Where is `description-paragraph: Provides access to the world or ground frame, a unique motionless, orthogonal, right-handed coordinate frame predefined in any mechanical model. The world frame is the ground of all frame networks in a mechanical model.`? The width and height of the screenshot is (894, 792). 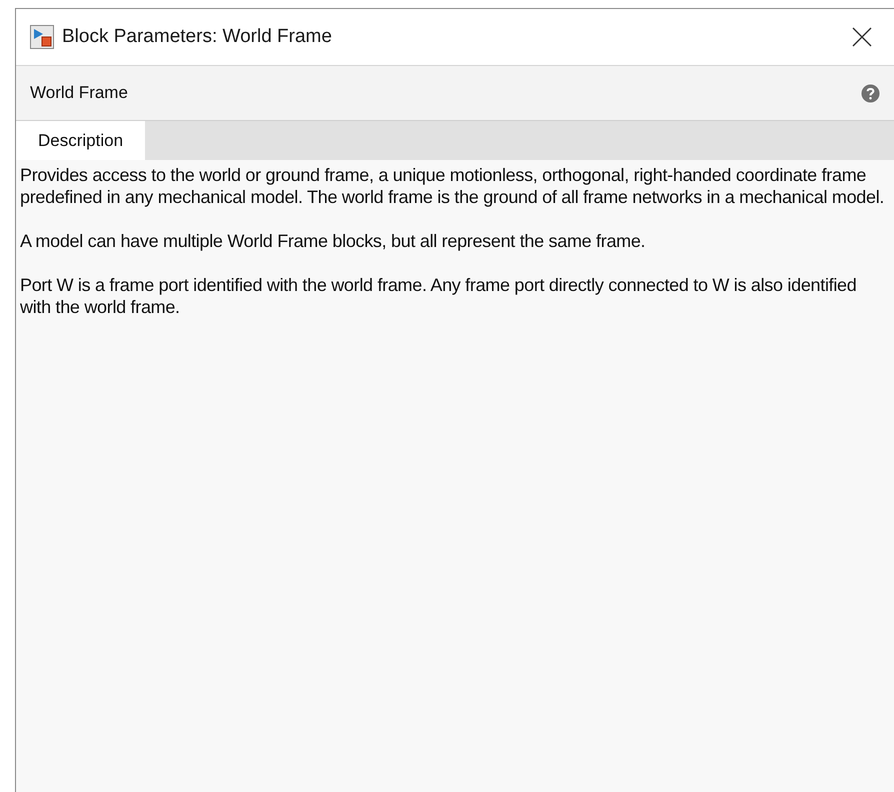
description-paragraph: Provides access to the world or ground frame, a unique motionless, orthogonal, right-handed coordinate frame predefined in any mechanical model. The world frame is the ground of all frame networks in a mechanical model. is located at coordinates (453, 186).